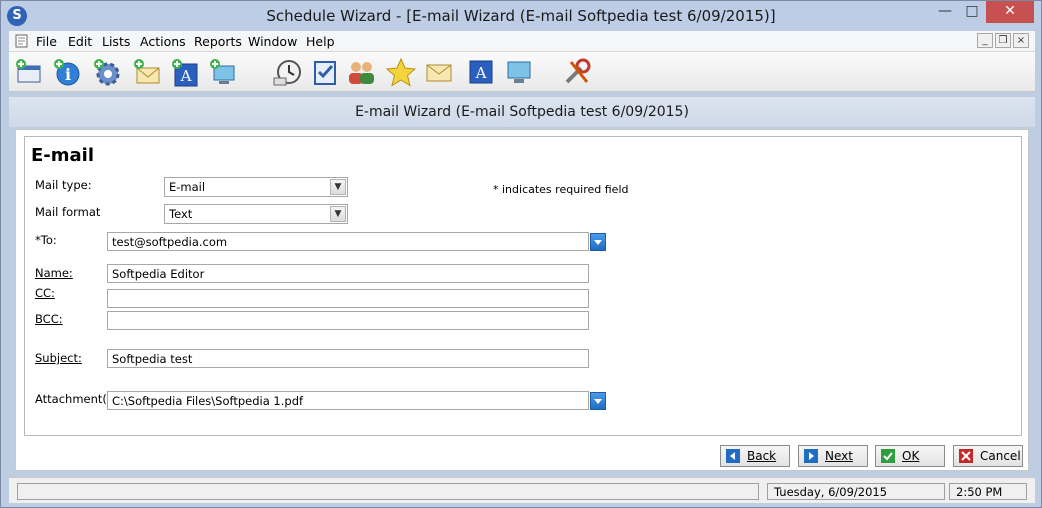 This screenshot has width=1042, height=508. I want to click on document-menu-icon, so click(22, 41).